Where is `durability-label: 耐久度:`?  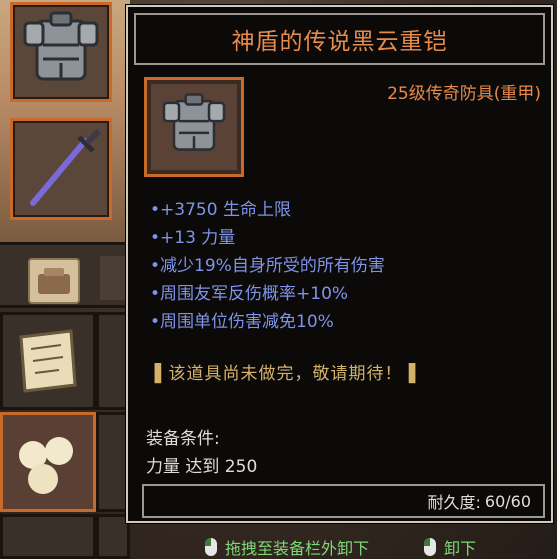
durability-label: 耐久度: is located at coordinates (454, 502).